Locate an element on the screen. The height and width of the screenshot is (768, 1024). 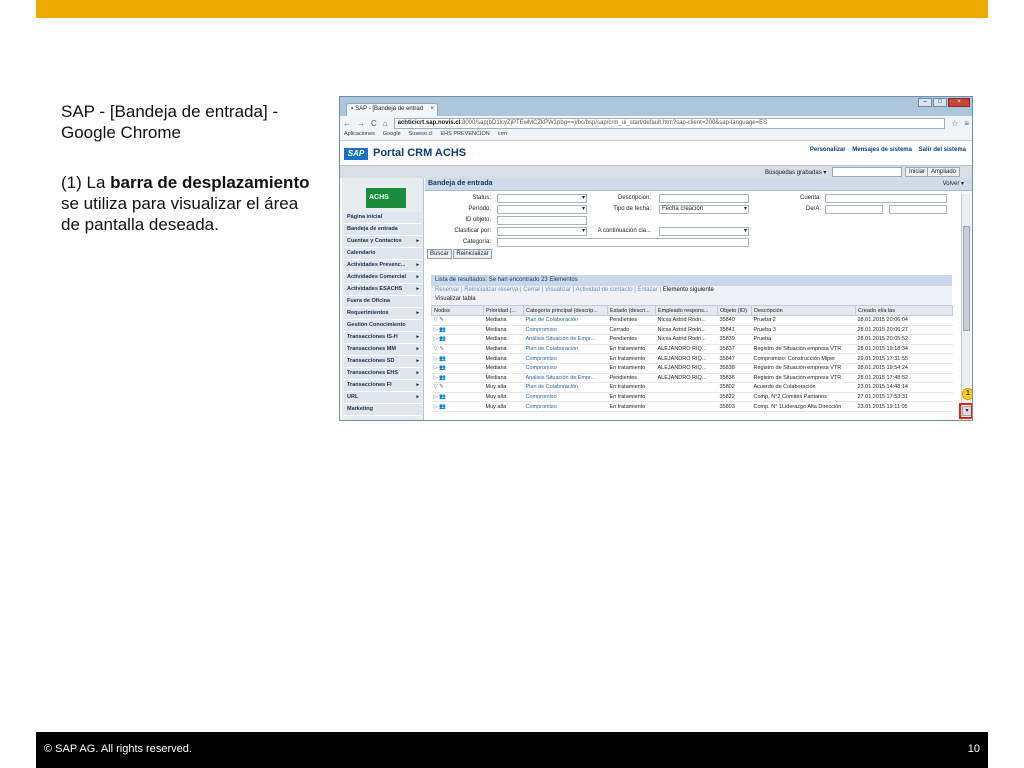
cerrar-action: Cerrar is located at coordinates (531, 290).